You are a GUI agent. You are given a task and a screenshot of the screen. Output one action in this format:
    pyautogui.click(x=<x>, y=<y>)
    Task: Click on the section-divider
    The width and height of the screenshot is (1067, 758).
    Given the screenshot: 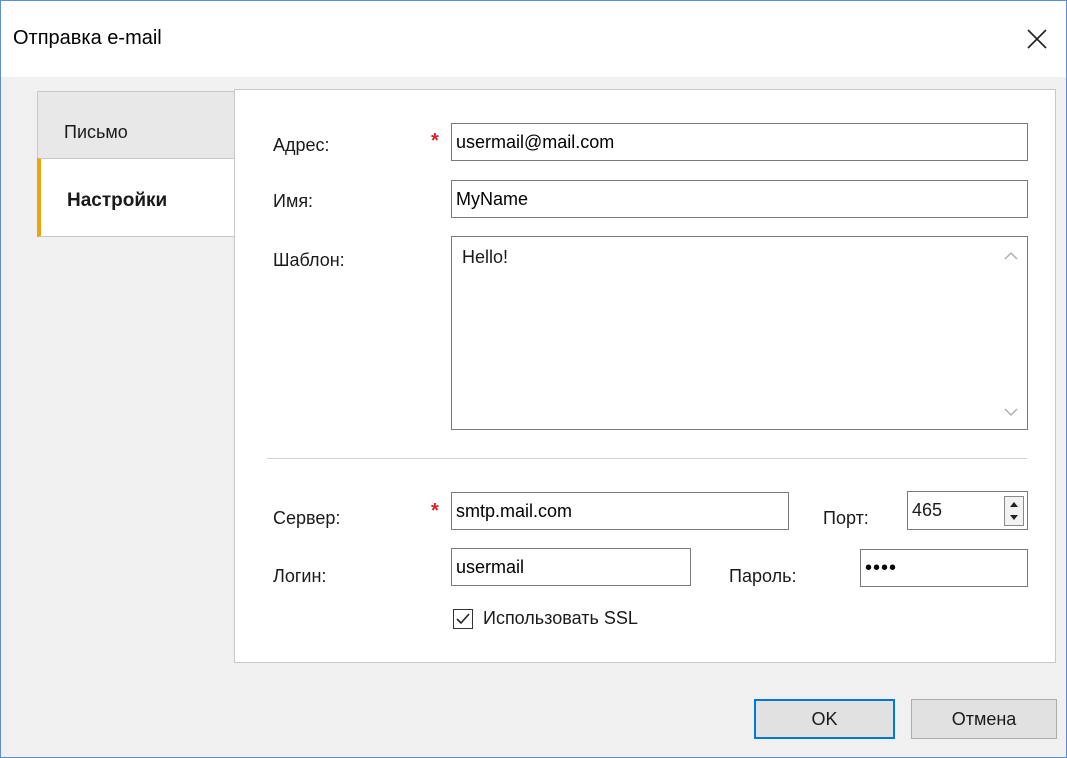 What is the action you would take?
    pyautogui.click(x=647, y=458)
    